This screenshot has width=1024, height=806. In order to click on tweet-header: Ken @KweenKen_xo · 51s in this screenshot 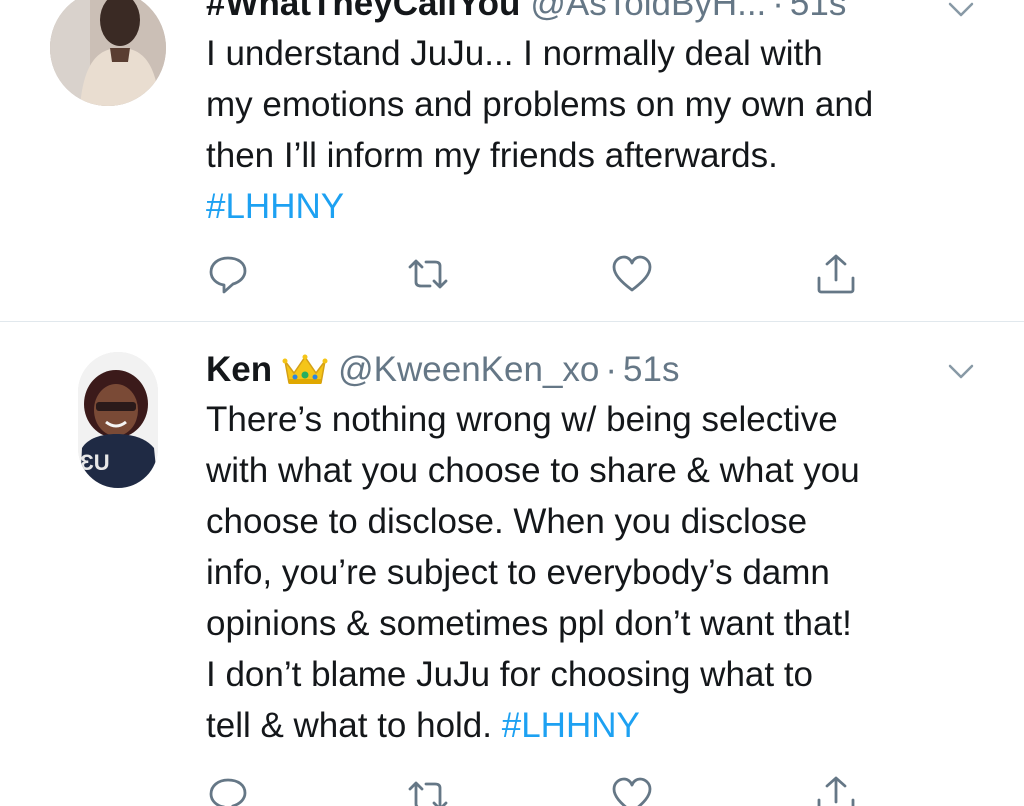, I will do `click(442, 370)`.